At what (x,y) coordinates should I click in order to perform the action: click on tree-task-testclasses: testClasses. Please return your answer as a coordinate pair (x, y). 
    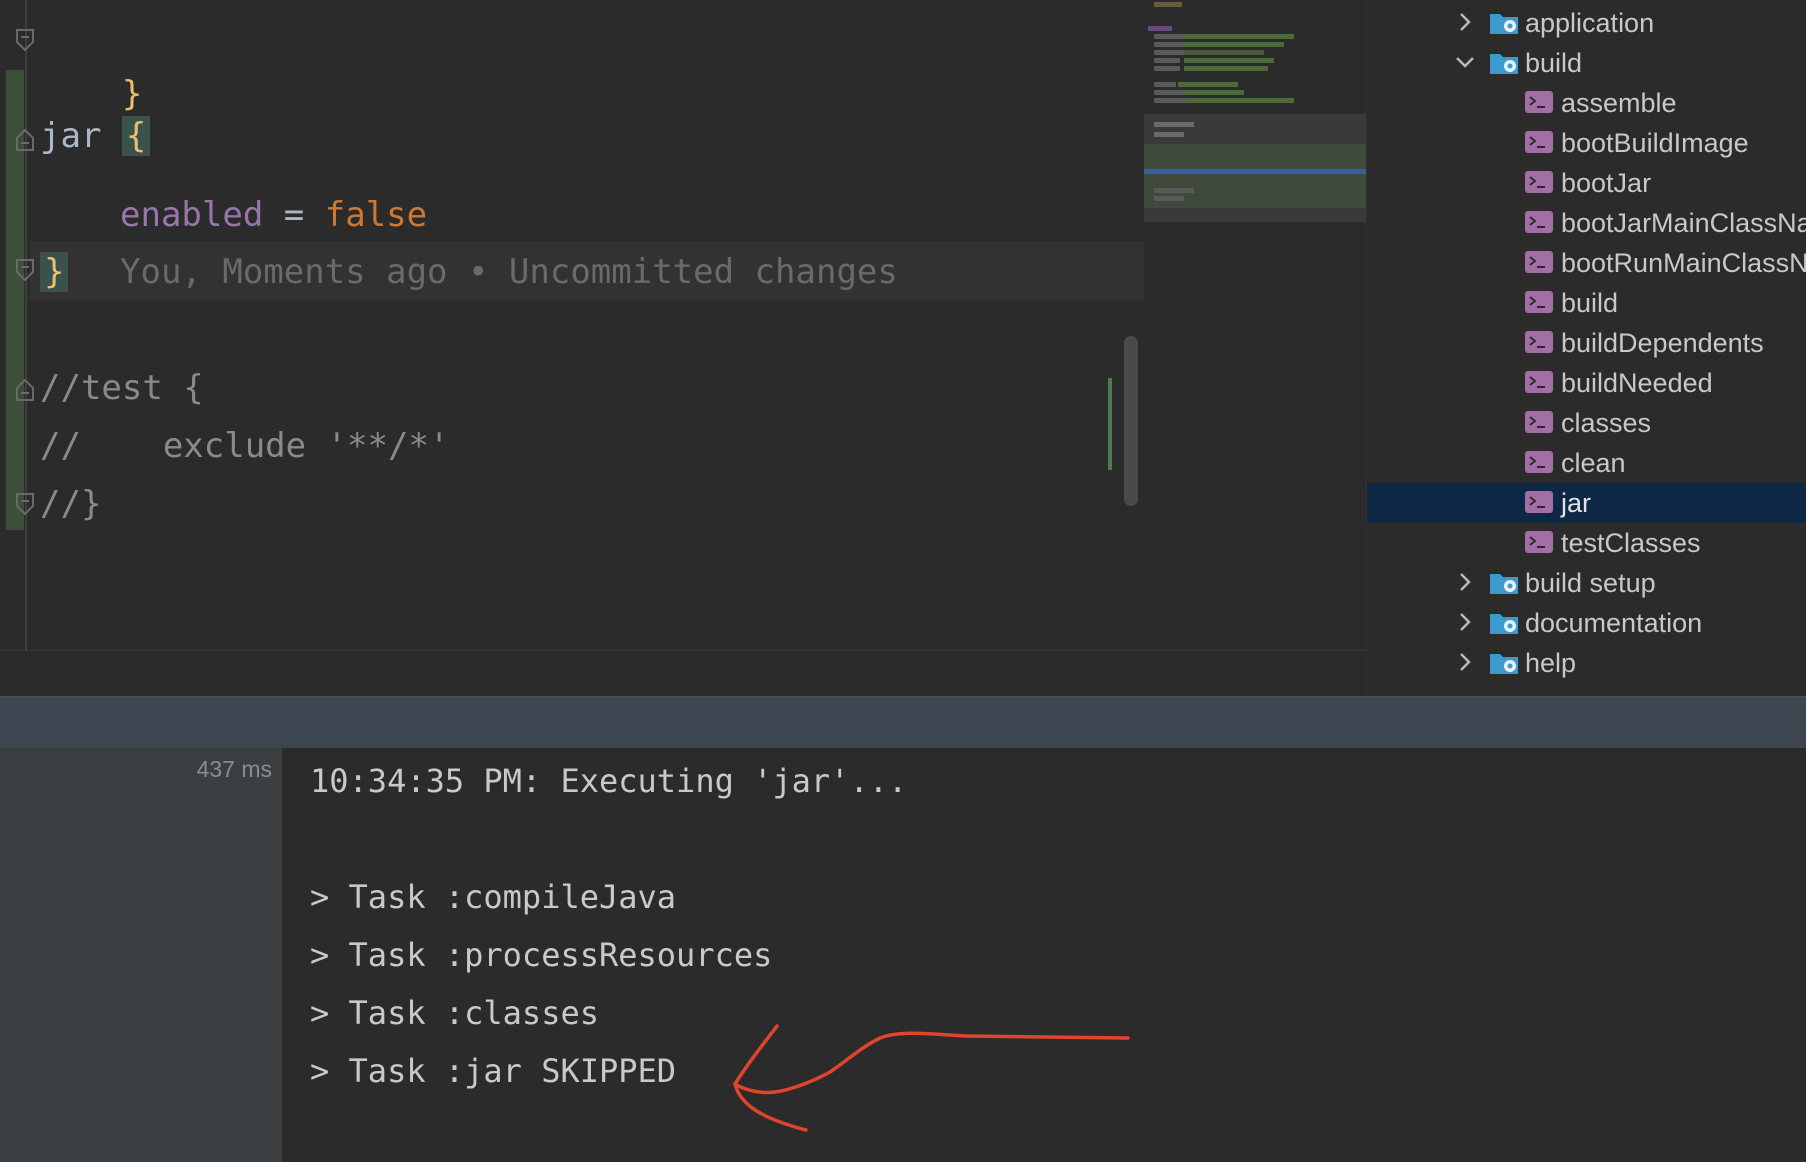
    Looking at the image, I should click on (1586, 543).